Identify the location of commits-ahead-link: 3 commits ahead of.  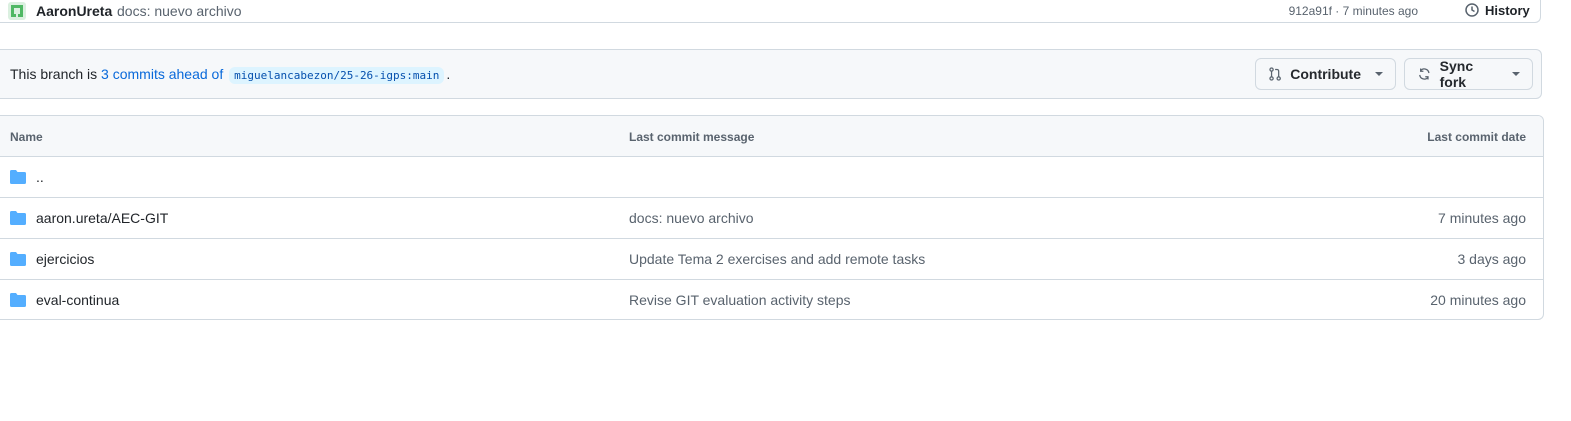
(162, 74).